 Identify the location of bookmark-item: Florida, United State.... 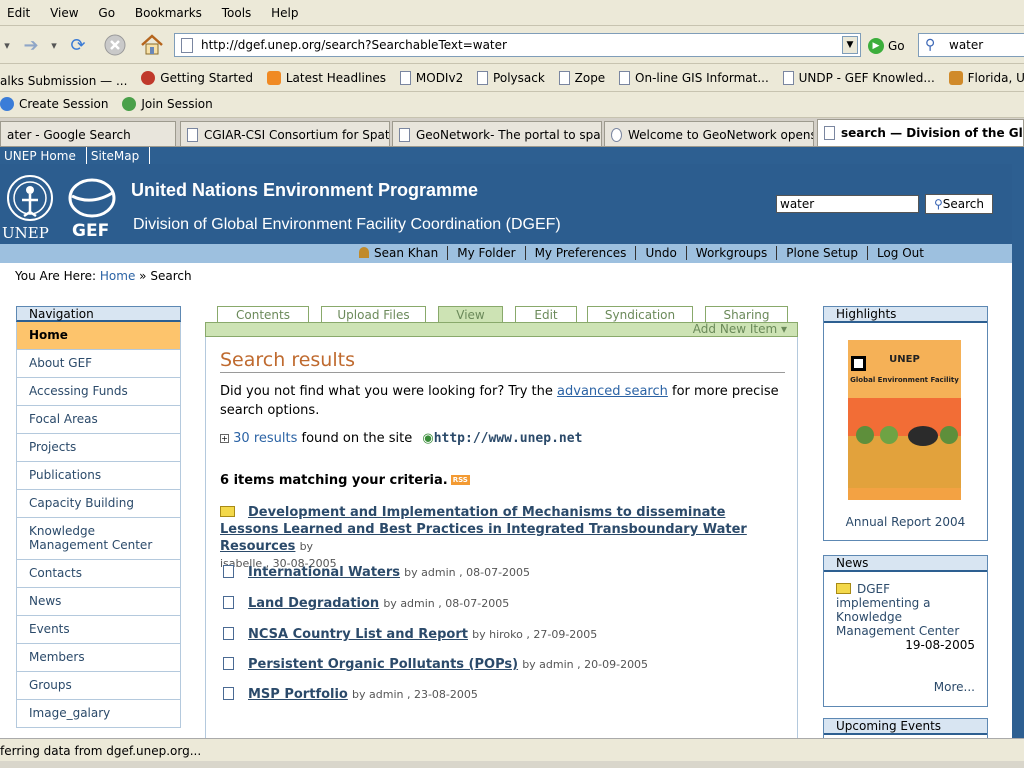
(984, 74).